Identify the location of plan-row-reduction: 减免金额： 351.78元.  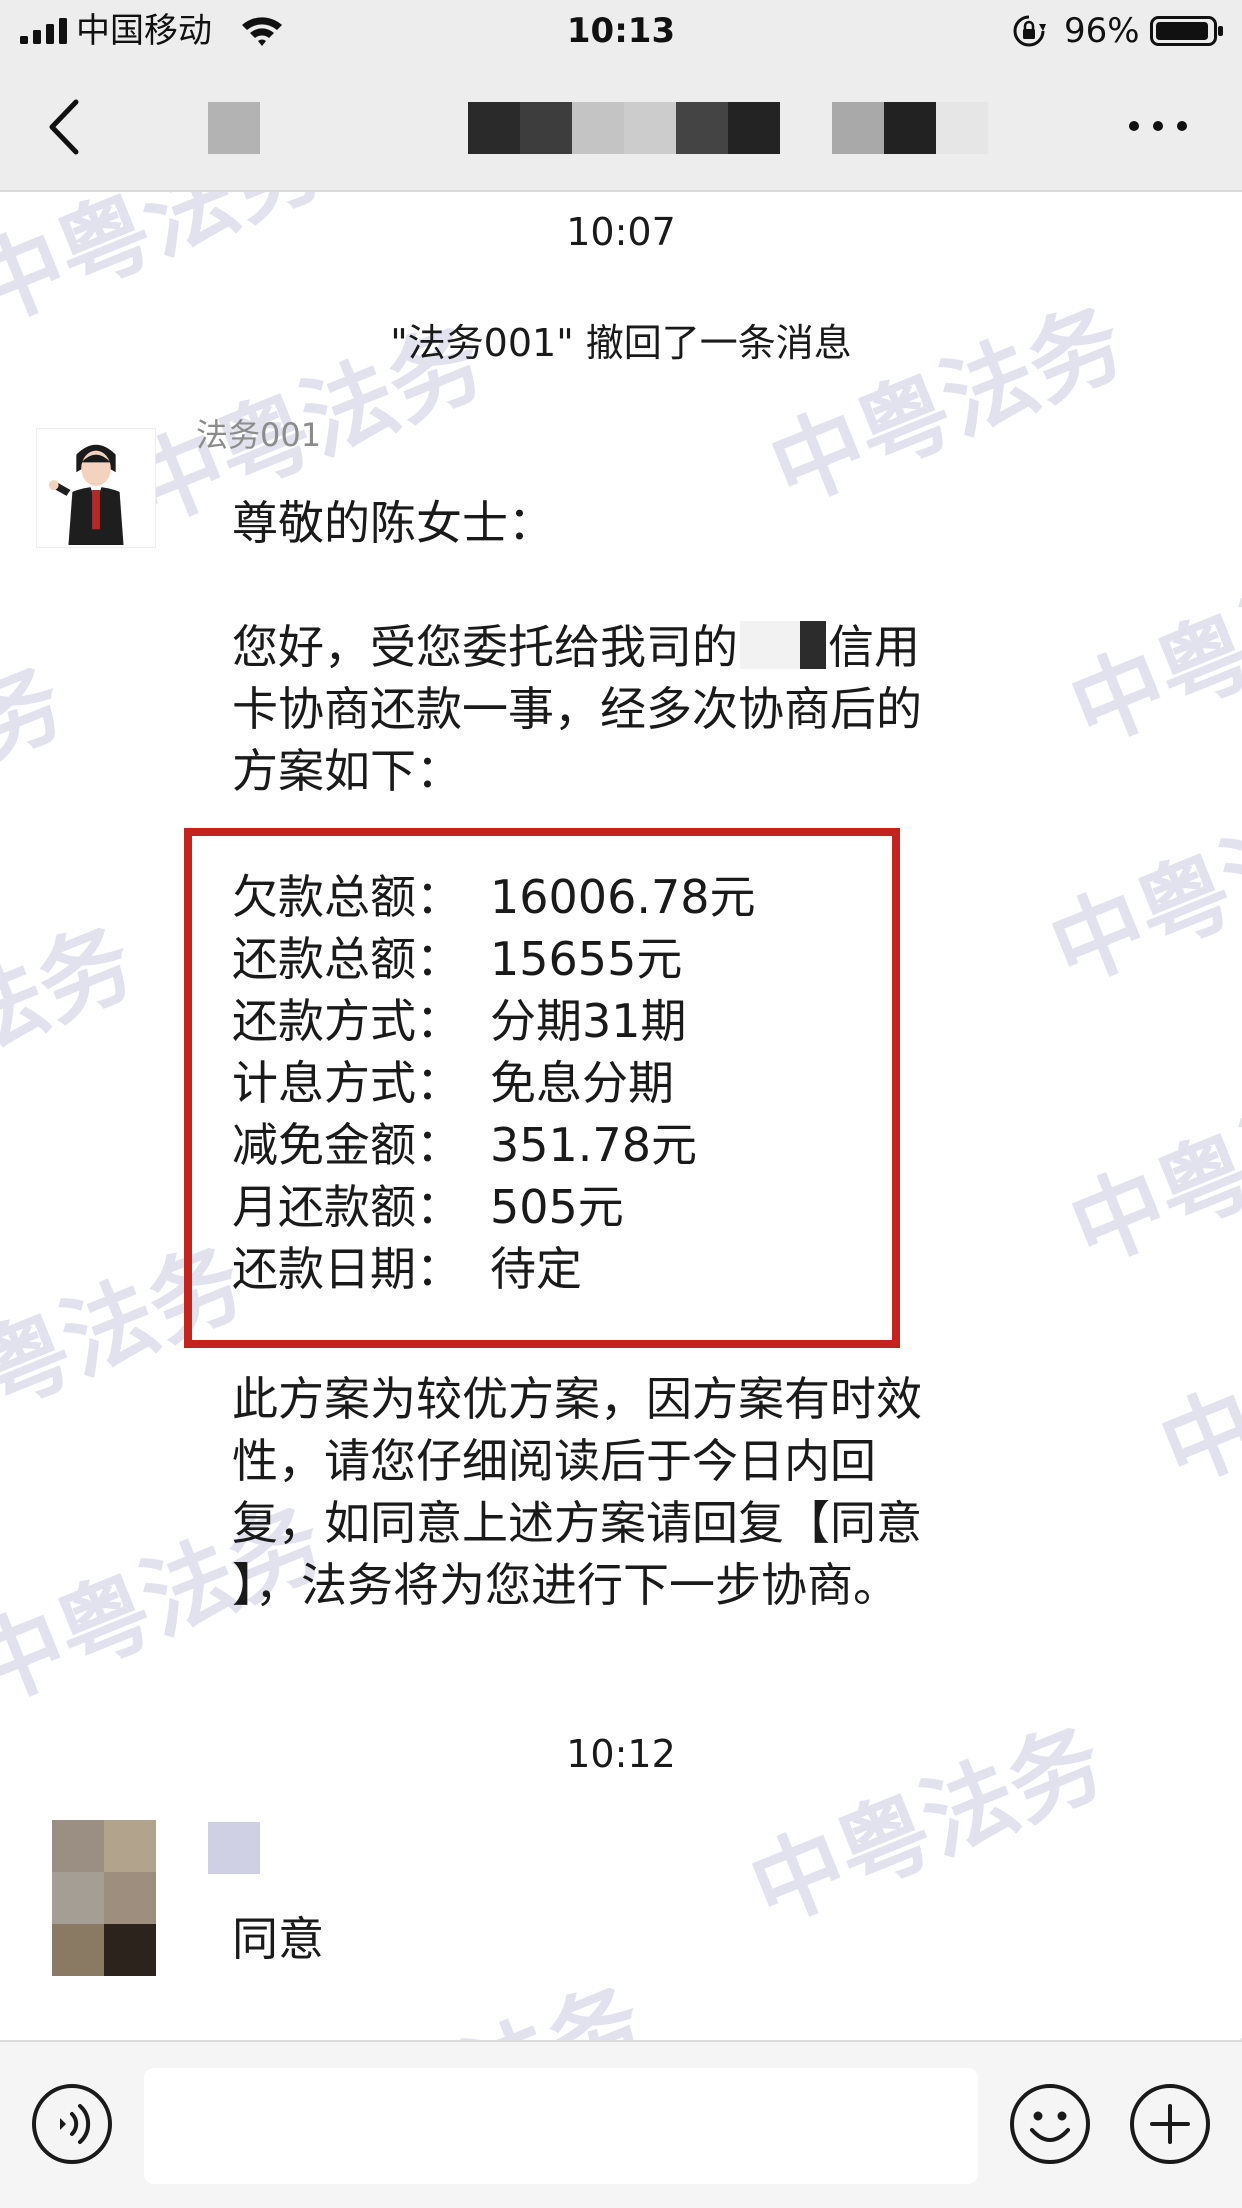
(464, 1145).